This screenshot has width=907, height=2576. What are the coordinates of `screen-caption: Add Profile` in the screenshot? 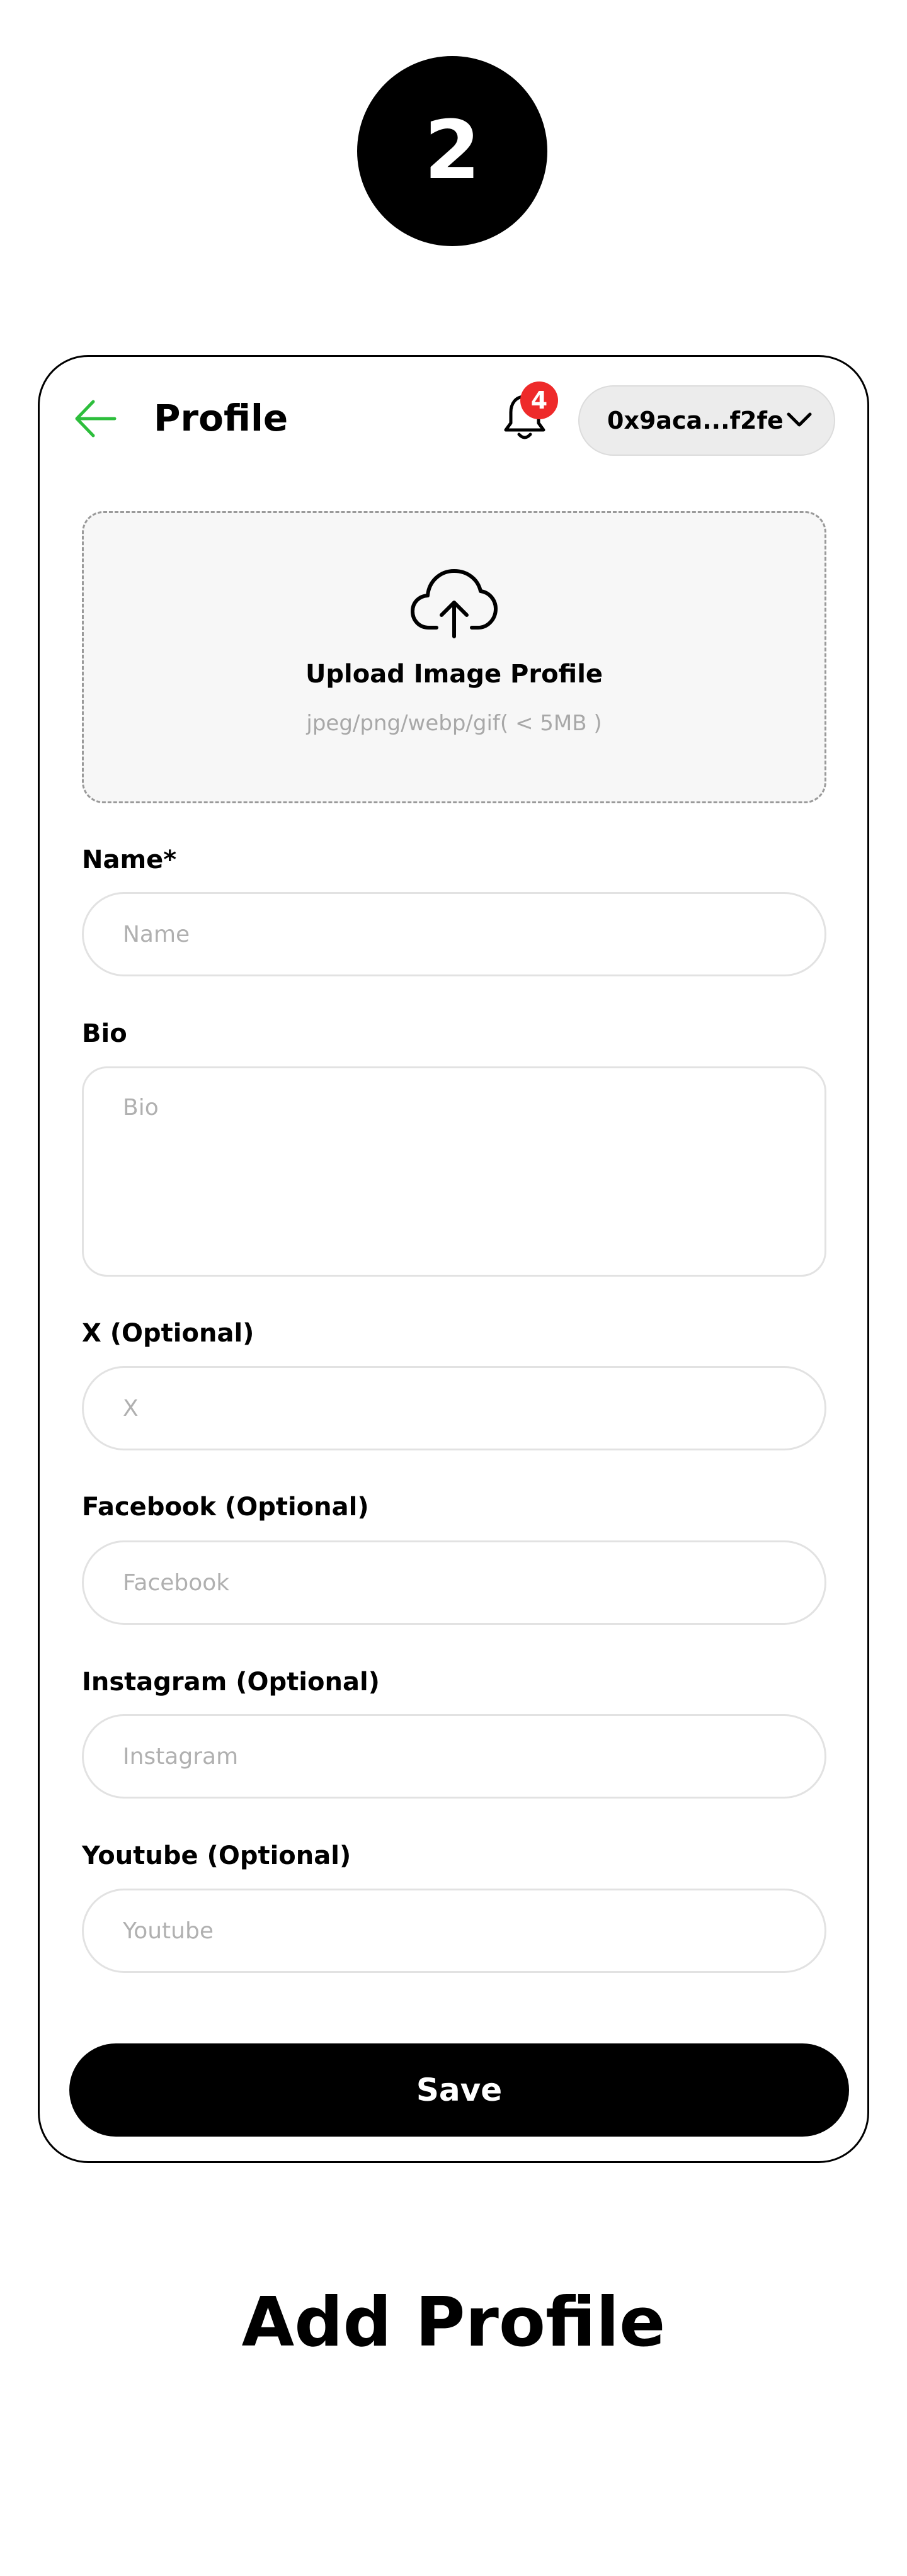 It's located at (453, 2322).